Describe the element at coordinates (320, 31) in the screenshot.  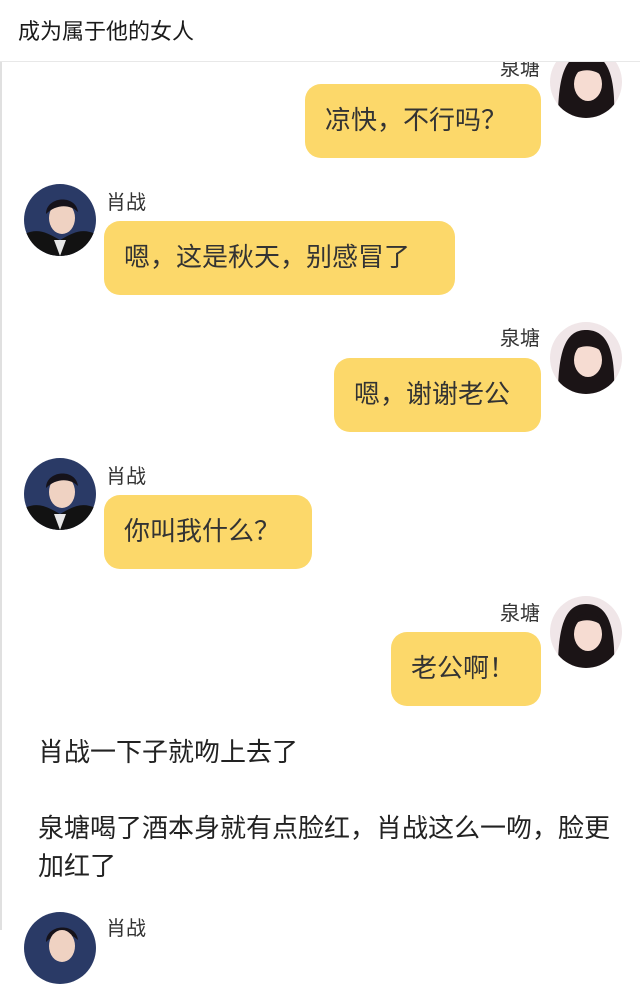
I see `top-bar: 成为属于他的女人` at that location.